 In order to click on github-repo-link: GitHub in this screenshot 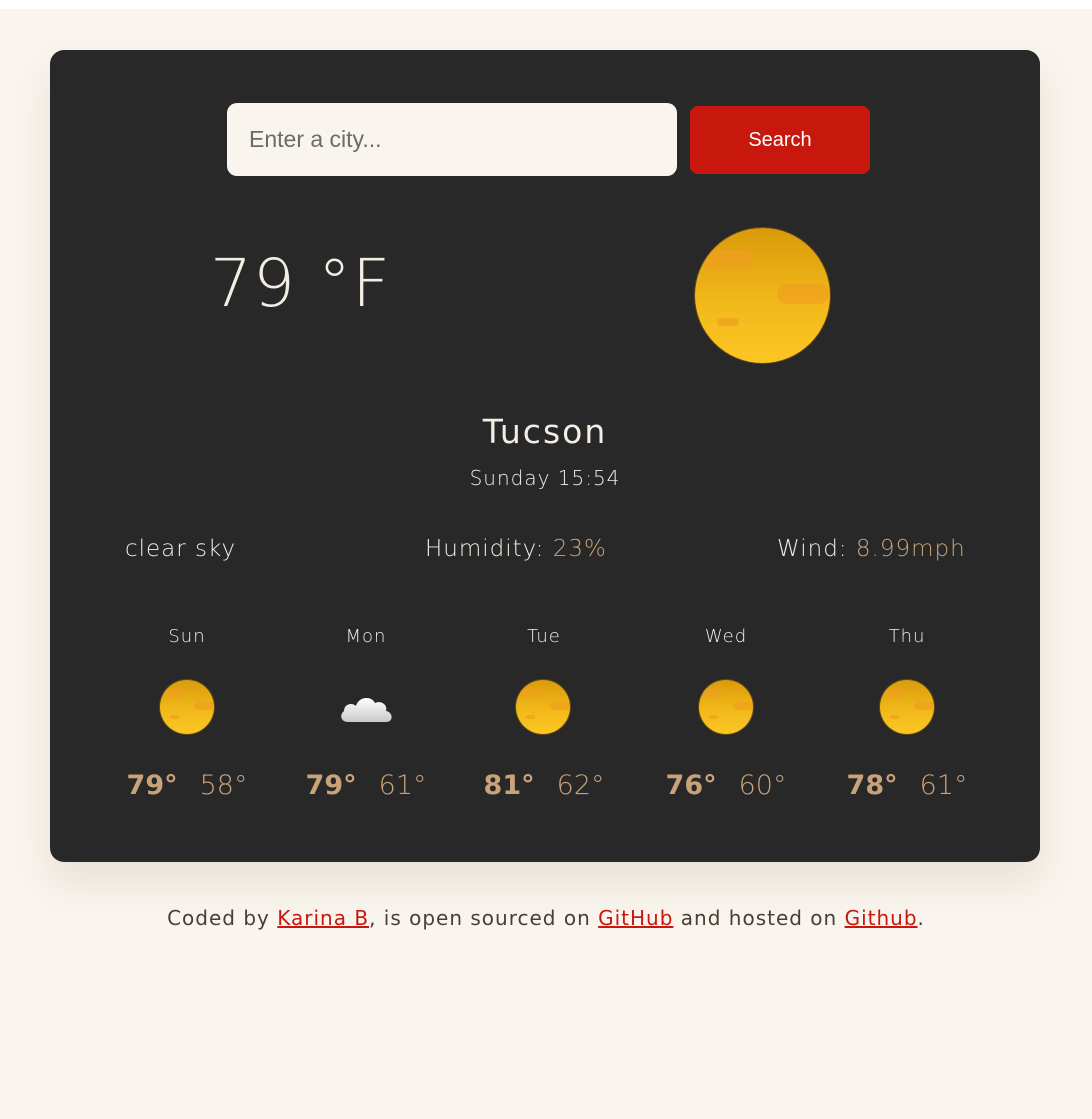, I will do `click(635, 918)`.